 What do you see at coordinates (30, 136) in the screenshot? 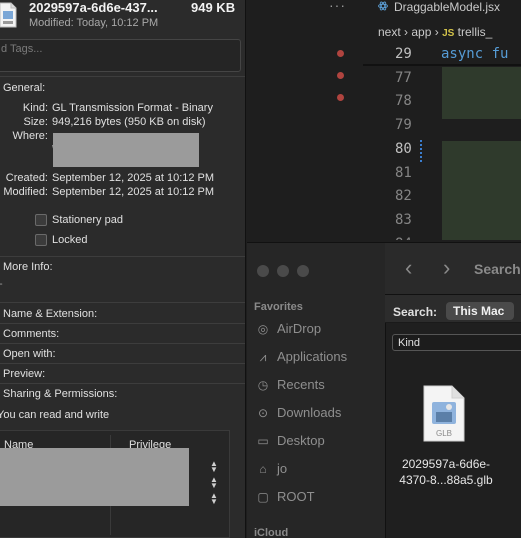
I see `where-label: Where:` at bounding box center [30, 136].